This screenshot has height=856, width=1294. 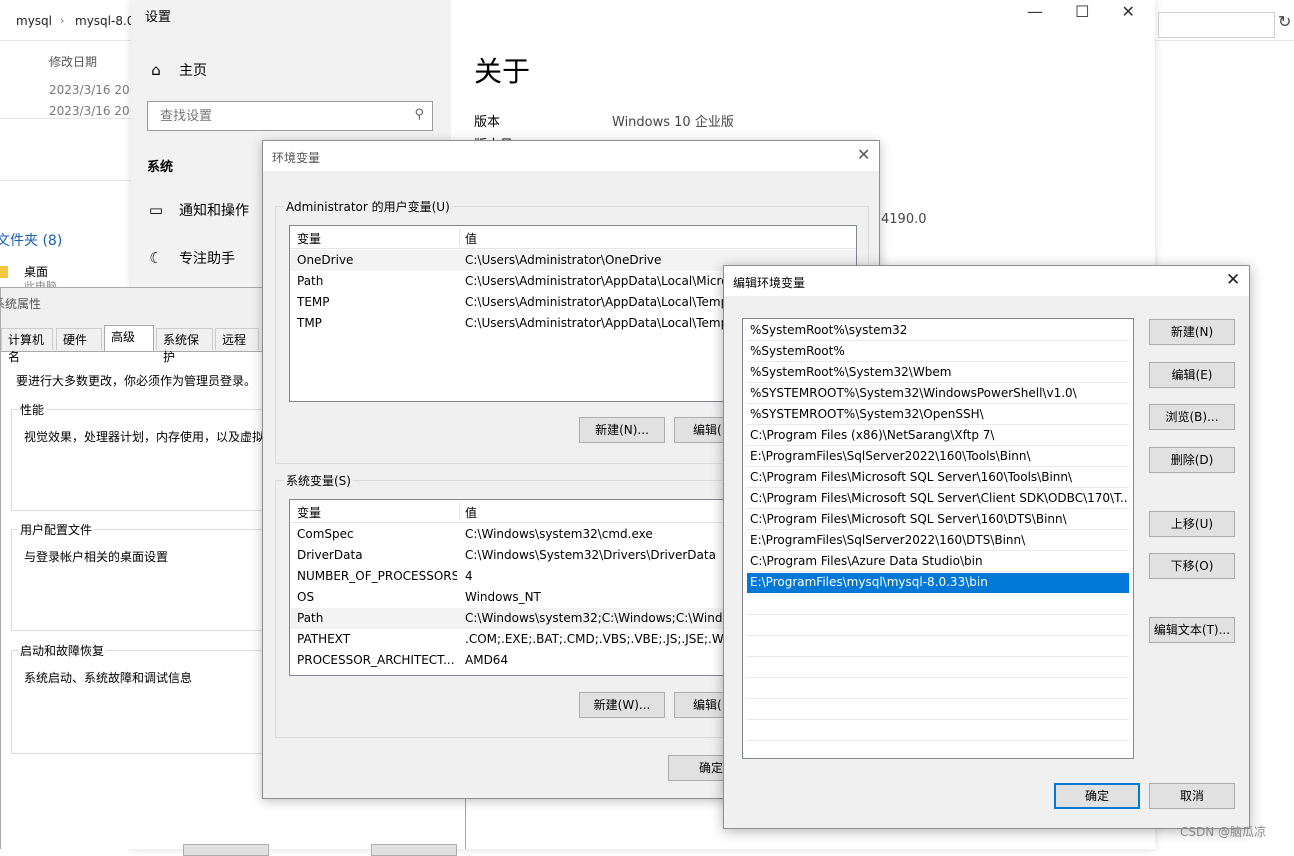 What do you see at coordinates (147, 576) in the screenshot?
I see `group-user-profiles: 用户配置文件 与登录帐户相关的桌面设置` at bounding box center [147, 576].